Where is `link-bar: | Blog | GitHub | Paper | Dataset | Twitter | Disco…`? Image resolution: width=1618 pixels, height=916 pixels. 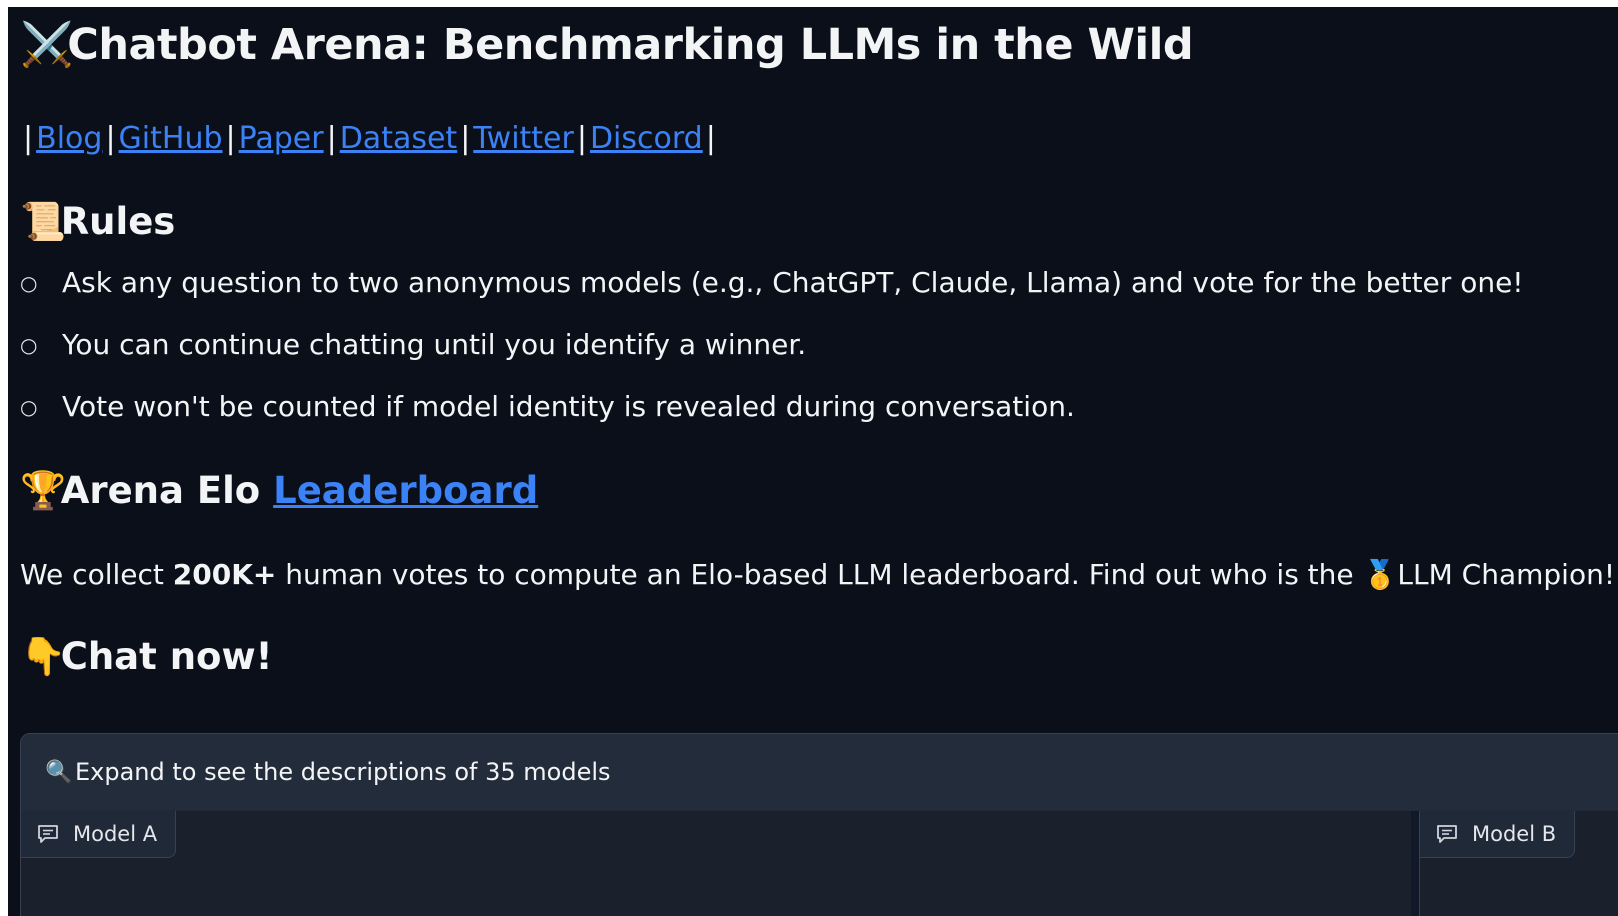 link-bar: | Blog | GitHub | Paper | Dataset | Twitter | Disco… is located at coordinates (369, 139).